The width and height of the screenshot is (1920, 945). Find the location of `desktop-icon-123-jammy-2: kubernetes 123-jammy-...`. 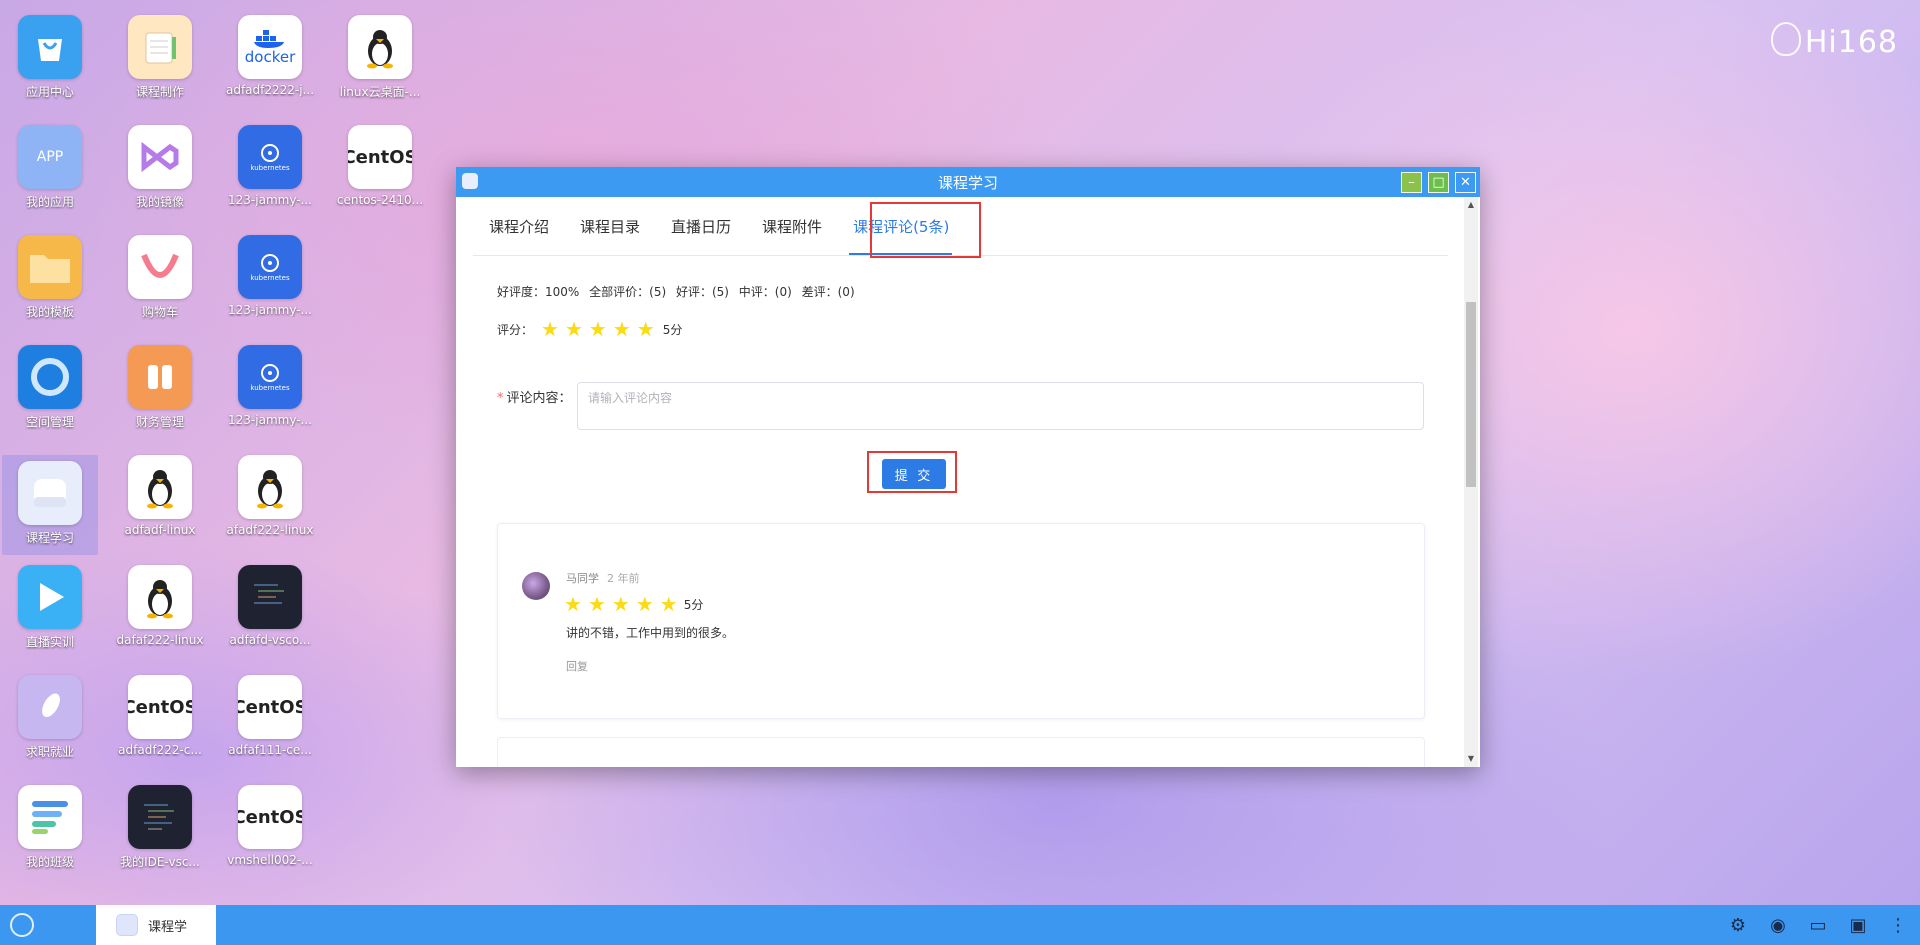

desktop-icon-123-jammy-2: kubernetes 123-jammy-... is located at coordinates (270, 285).